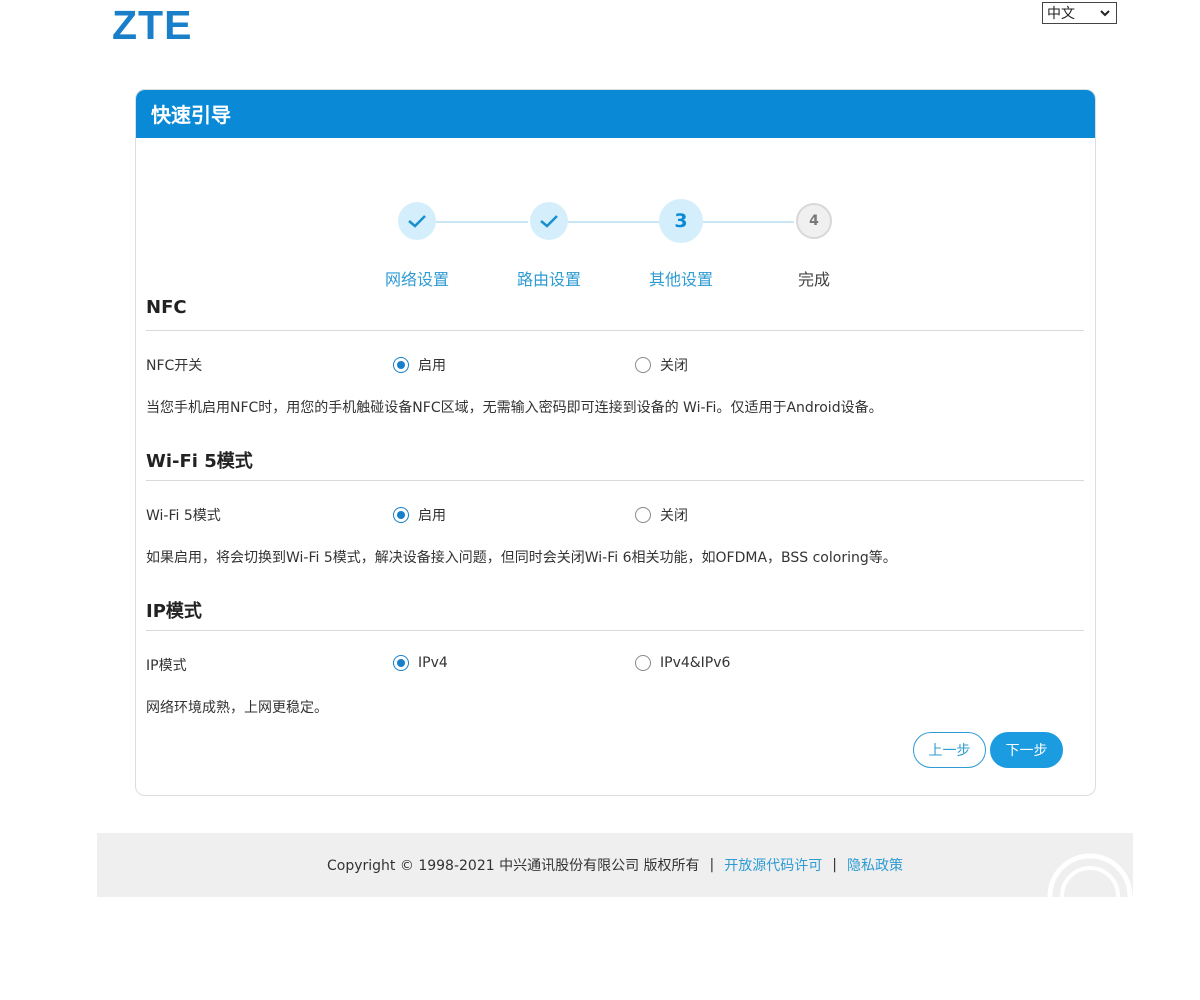 The width and height of the screenshot is (1200, 1000). What do you see at coordinates (174, 611) in the screenshot?
I see `ip-section-title: IP模式` at bounding box center [174, 611].